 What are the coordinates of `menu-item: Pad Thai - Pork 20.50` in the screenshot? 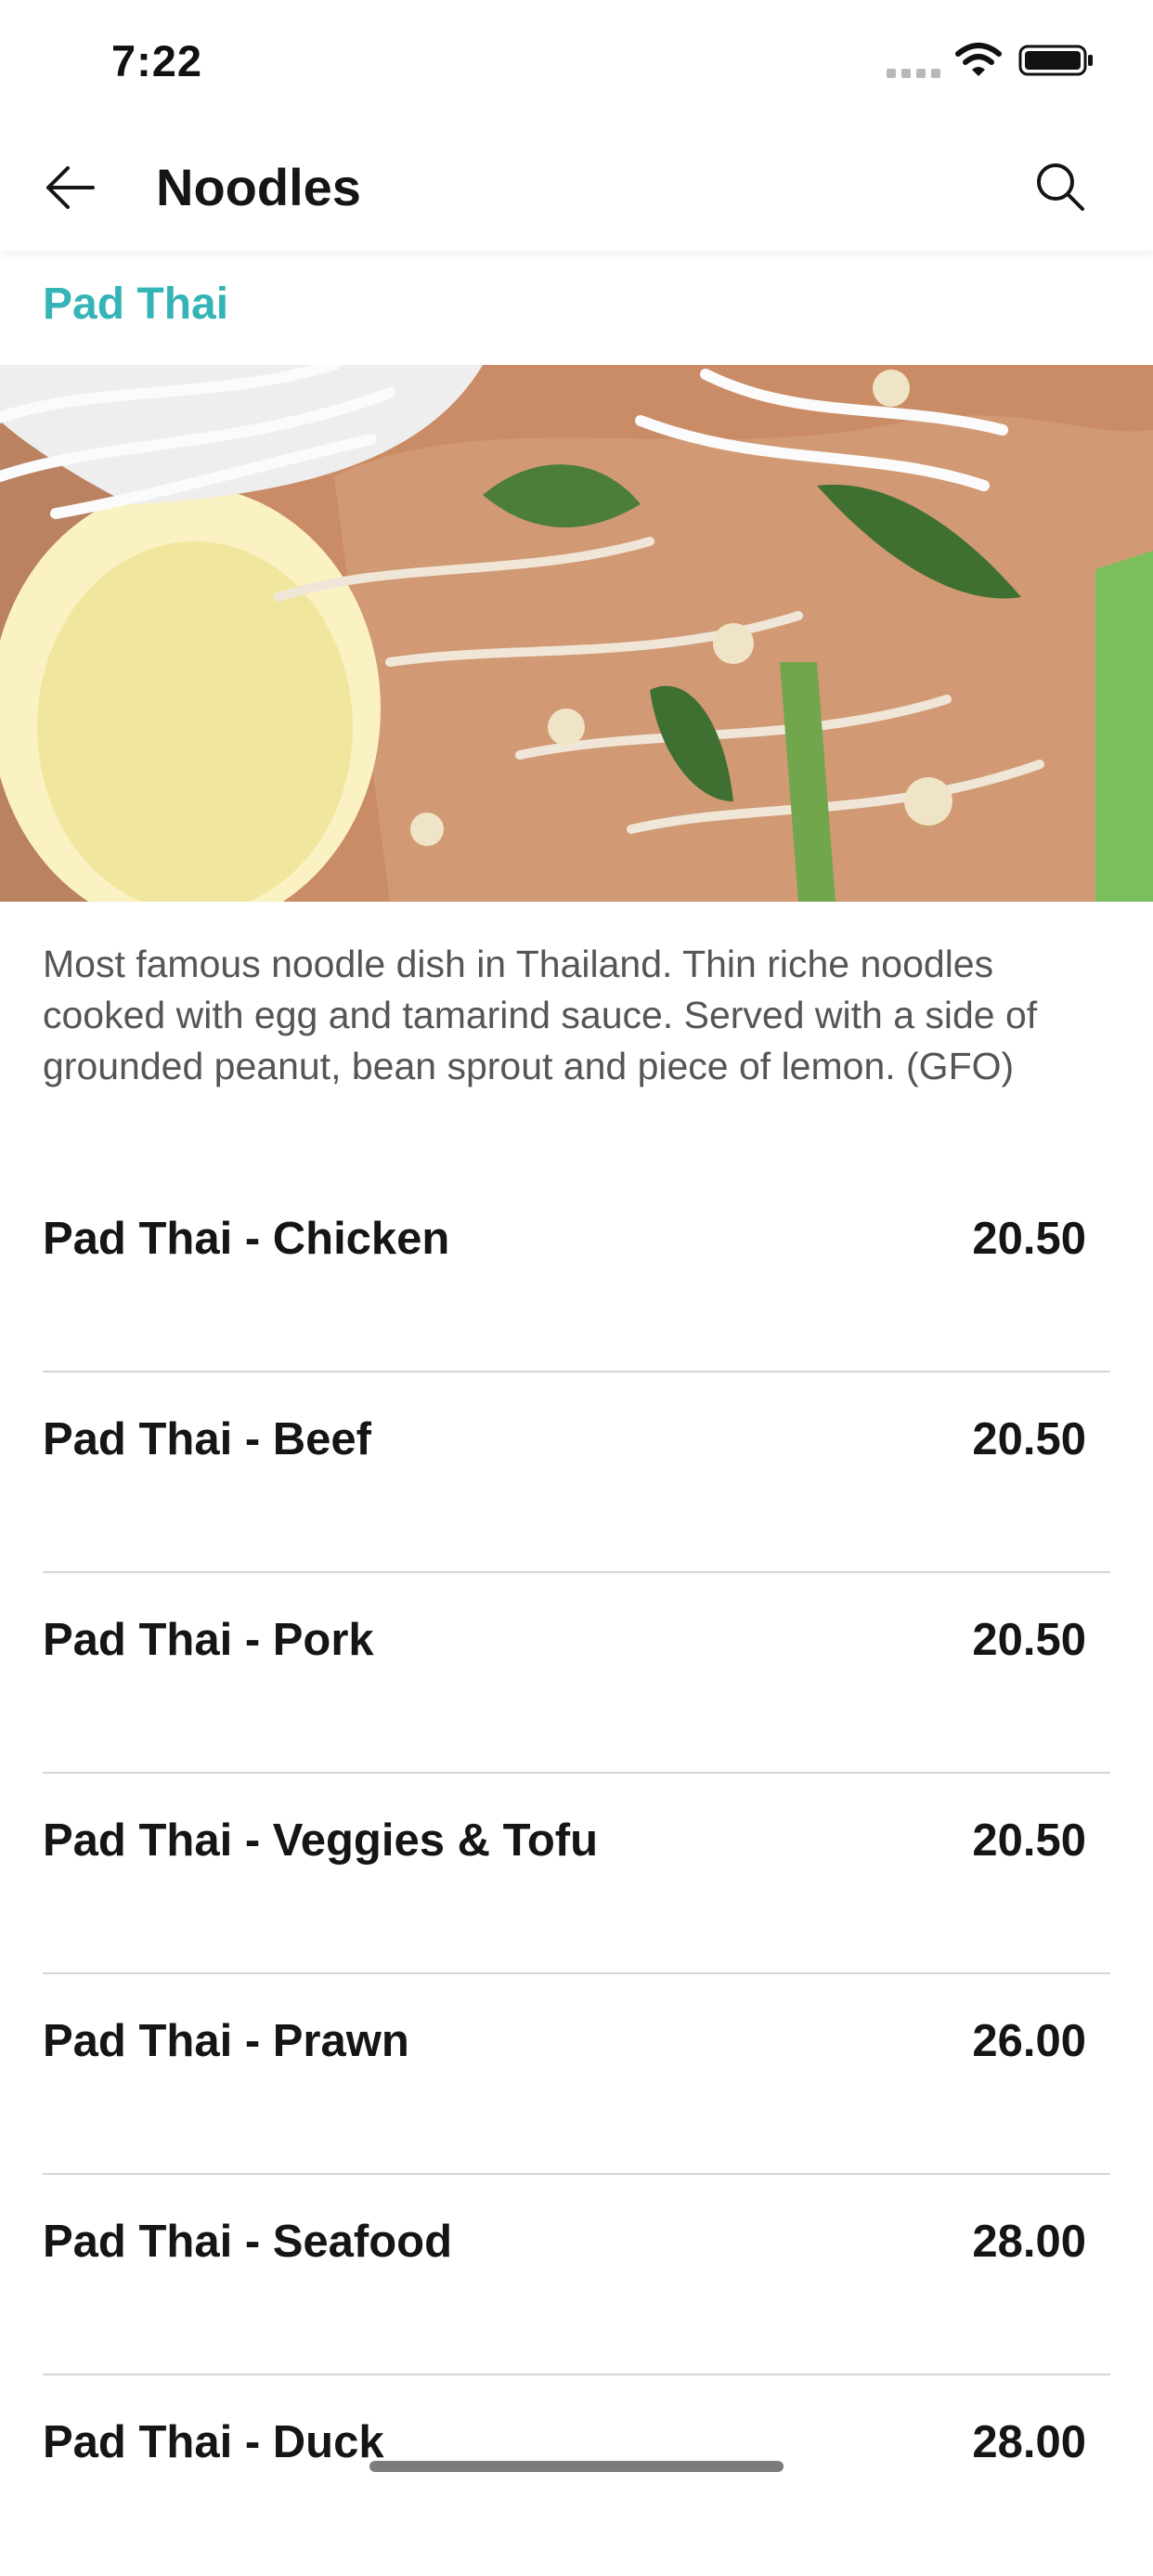 It's located at (576, 1674).